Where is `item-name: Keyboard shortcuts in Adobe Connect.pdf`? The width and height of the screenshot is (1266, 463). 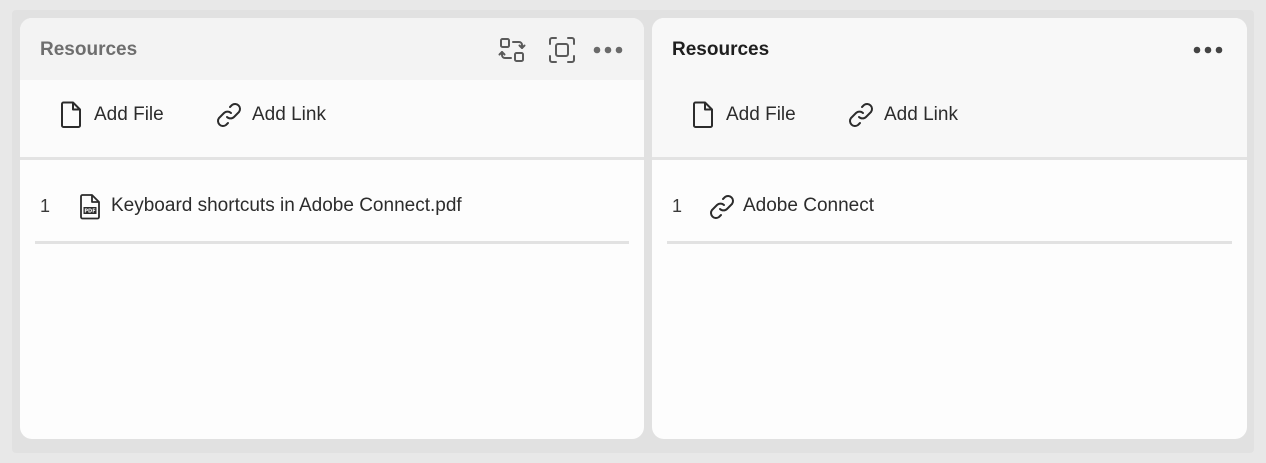 item-name: Keyboard shortcuts in Adobe Connect.pdf is located at coordinates (286, 205).